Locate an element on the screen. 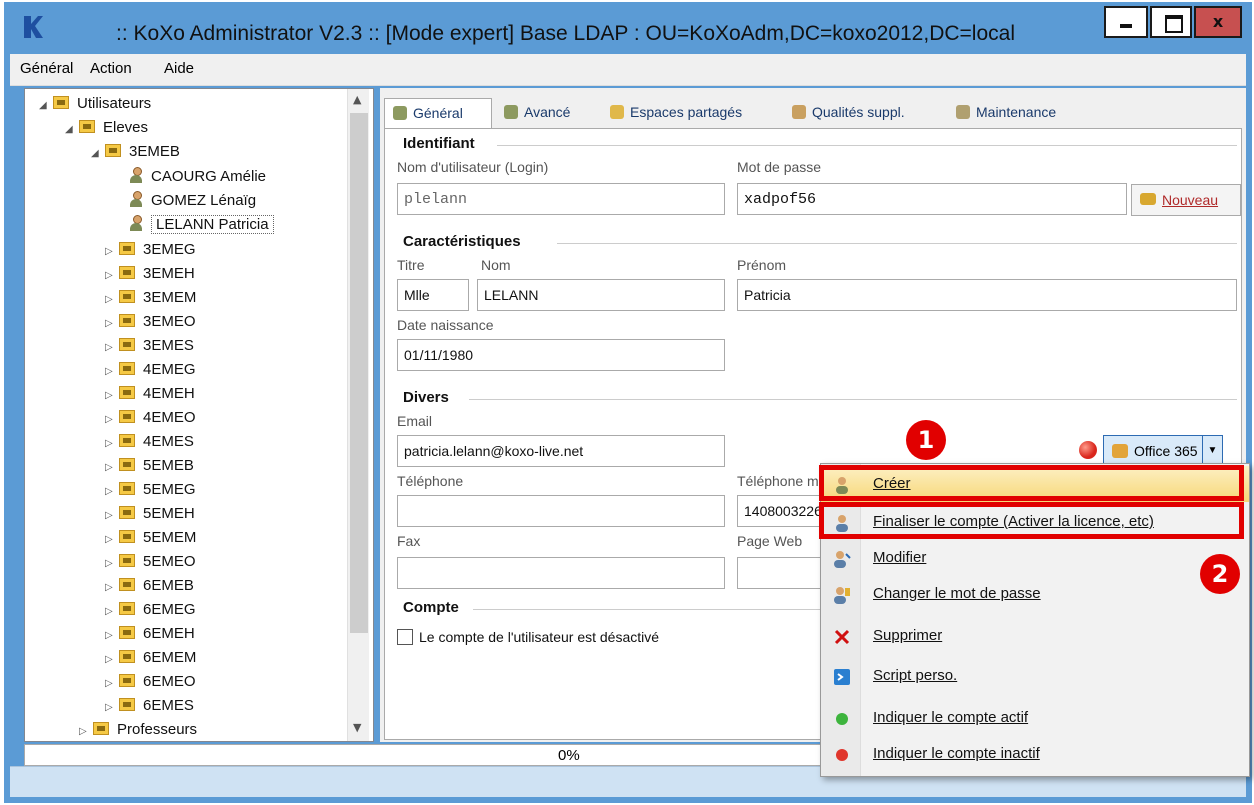 This screenshot has height=805, width=1254. password-label: Mot de passe is located at coordinates (779, 167).